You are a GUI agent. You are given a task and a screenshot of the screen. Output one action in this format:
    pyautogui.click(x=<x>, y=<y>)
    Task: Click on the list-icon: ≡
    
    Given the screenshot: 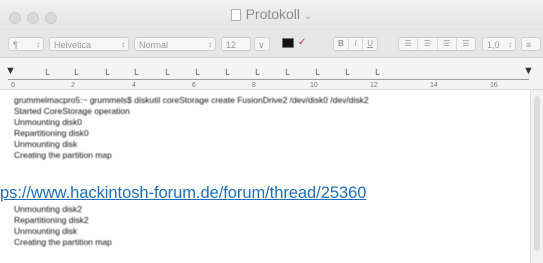 What is the action you would take?
    pyautogui.click(x=529, y=45)
    